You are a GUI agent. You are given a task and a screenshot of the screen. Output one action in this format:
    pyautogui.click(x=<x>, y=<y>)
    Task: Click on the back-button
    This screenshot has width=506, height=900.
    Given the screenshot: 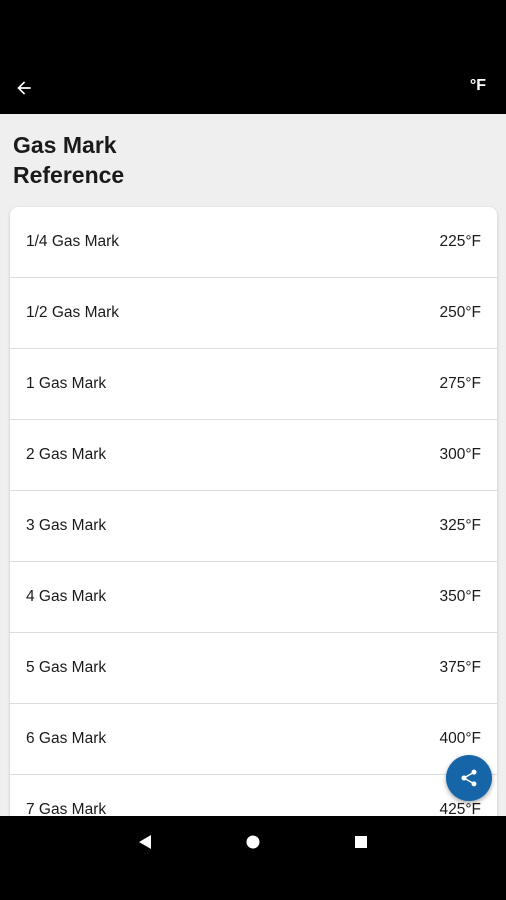 What is the action you would take?
    pyautogui.click(x=24, y=88)
    